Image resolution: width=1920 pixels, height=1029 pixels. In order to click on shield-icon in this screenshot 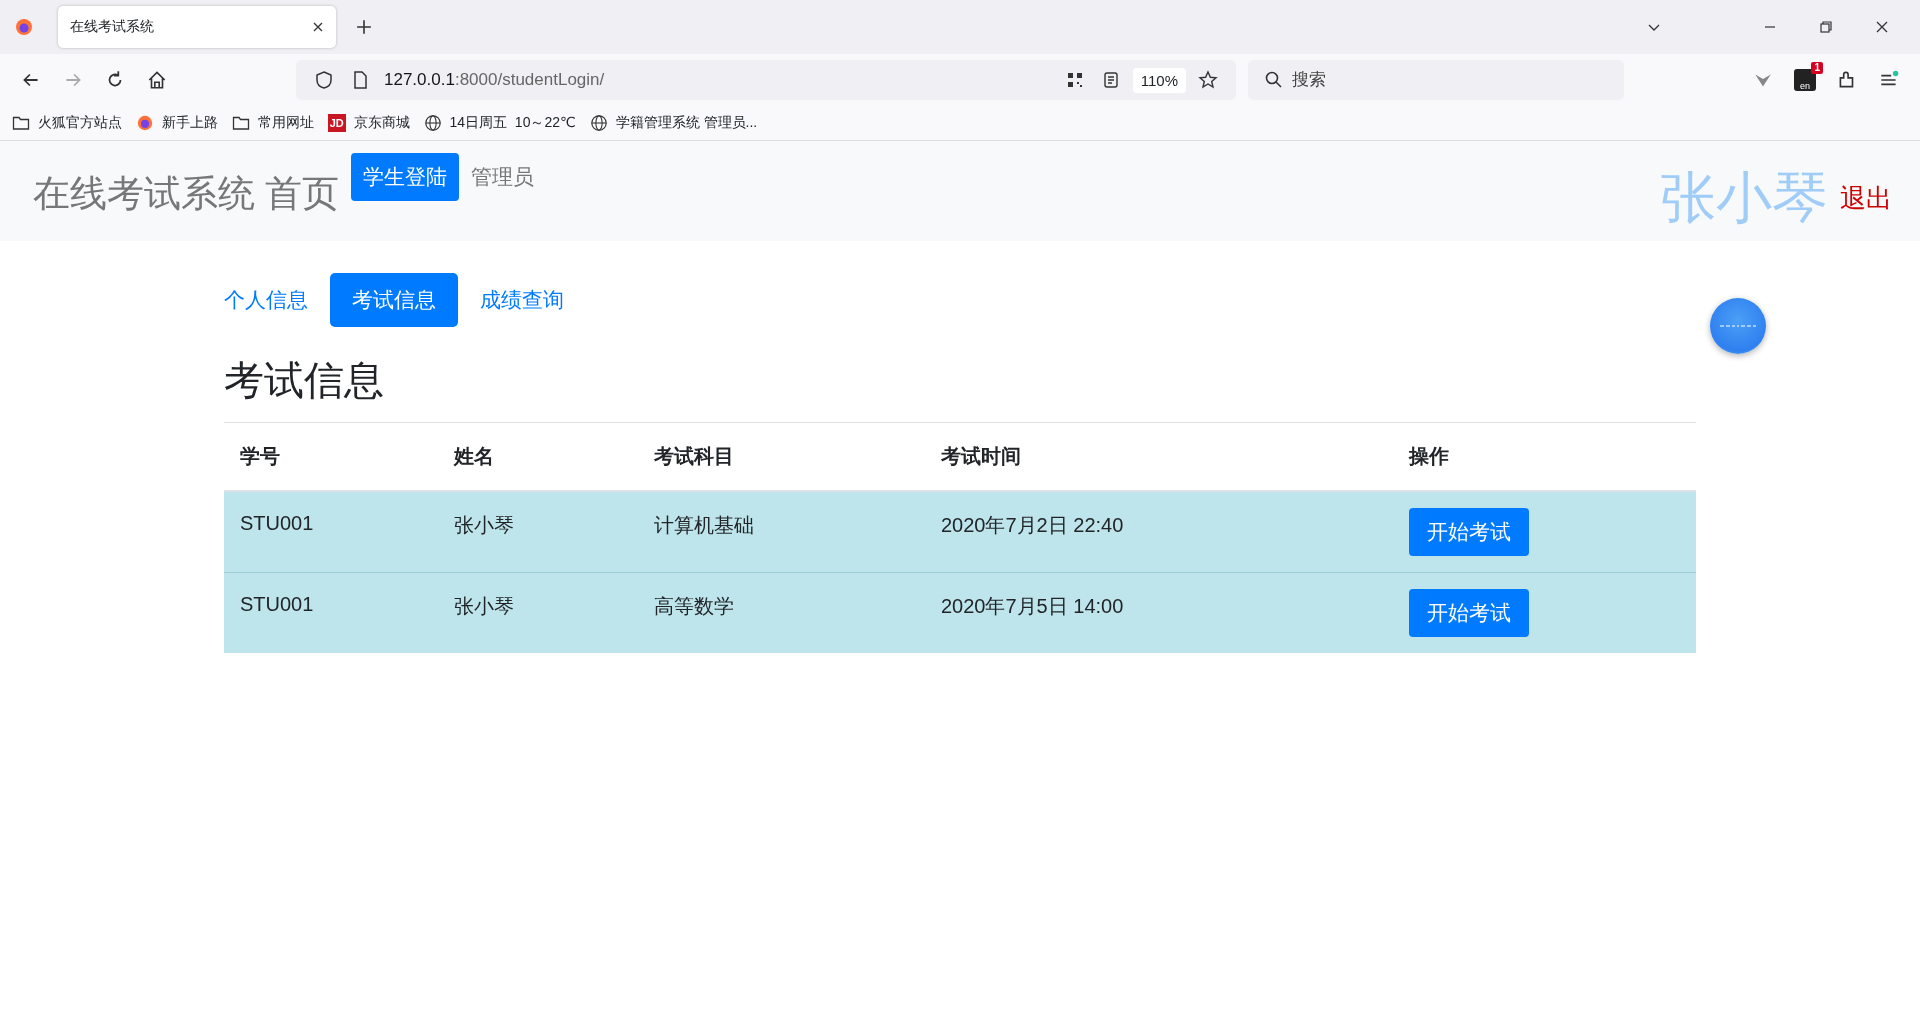, I will do `click(324, 80)`.